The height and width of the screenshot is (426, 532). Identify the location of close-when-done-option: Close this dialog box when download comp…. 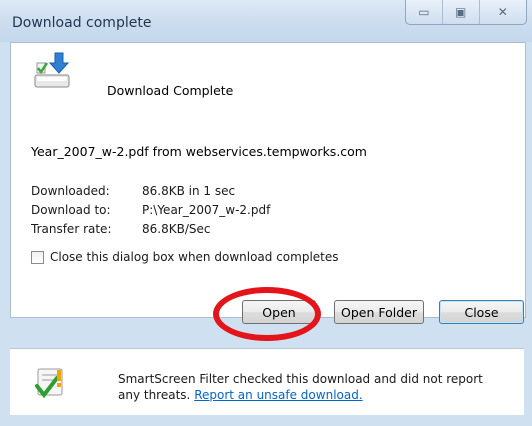
(185, 257).